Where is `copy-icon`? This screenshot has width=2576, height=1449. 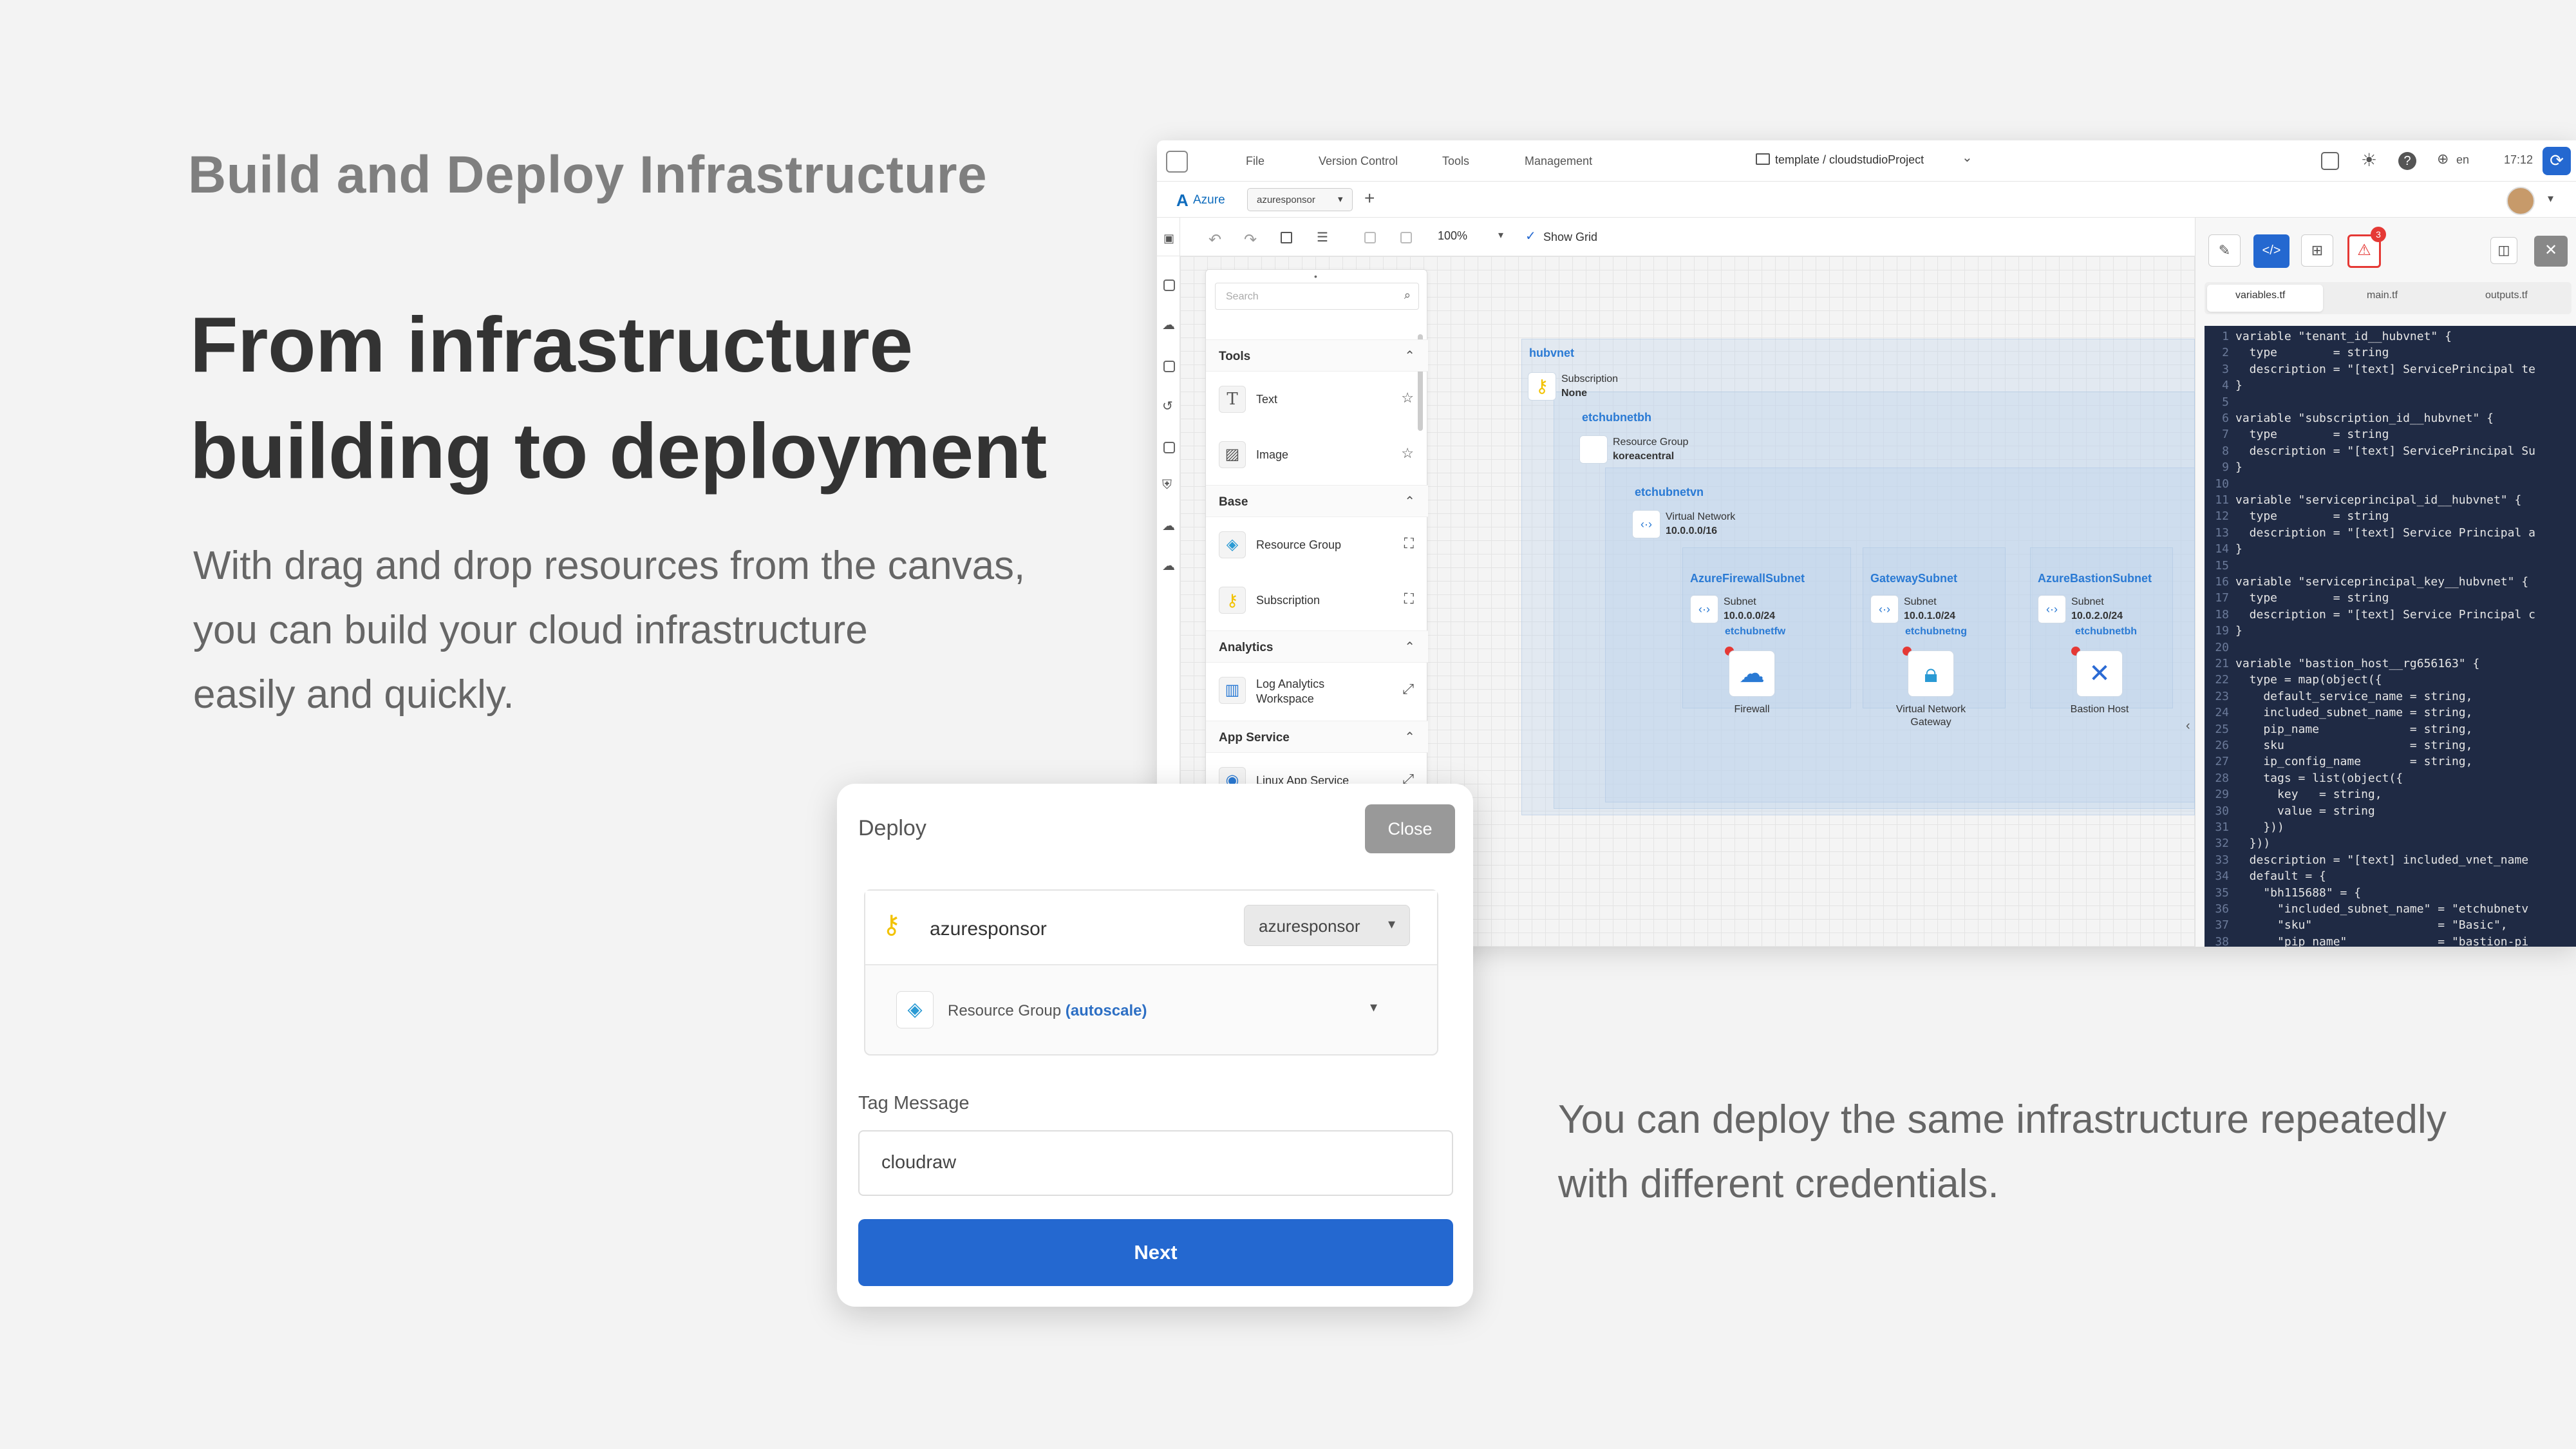 copy-icon is located at coordinates (1370, 238).